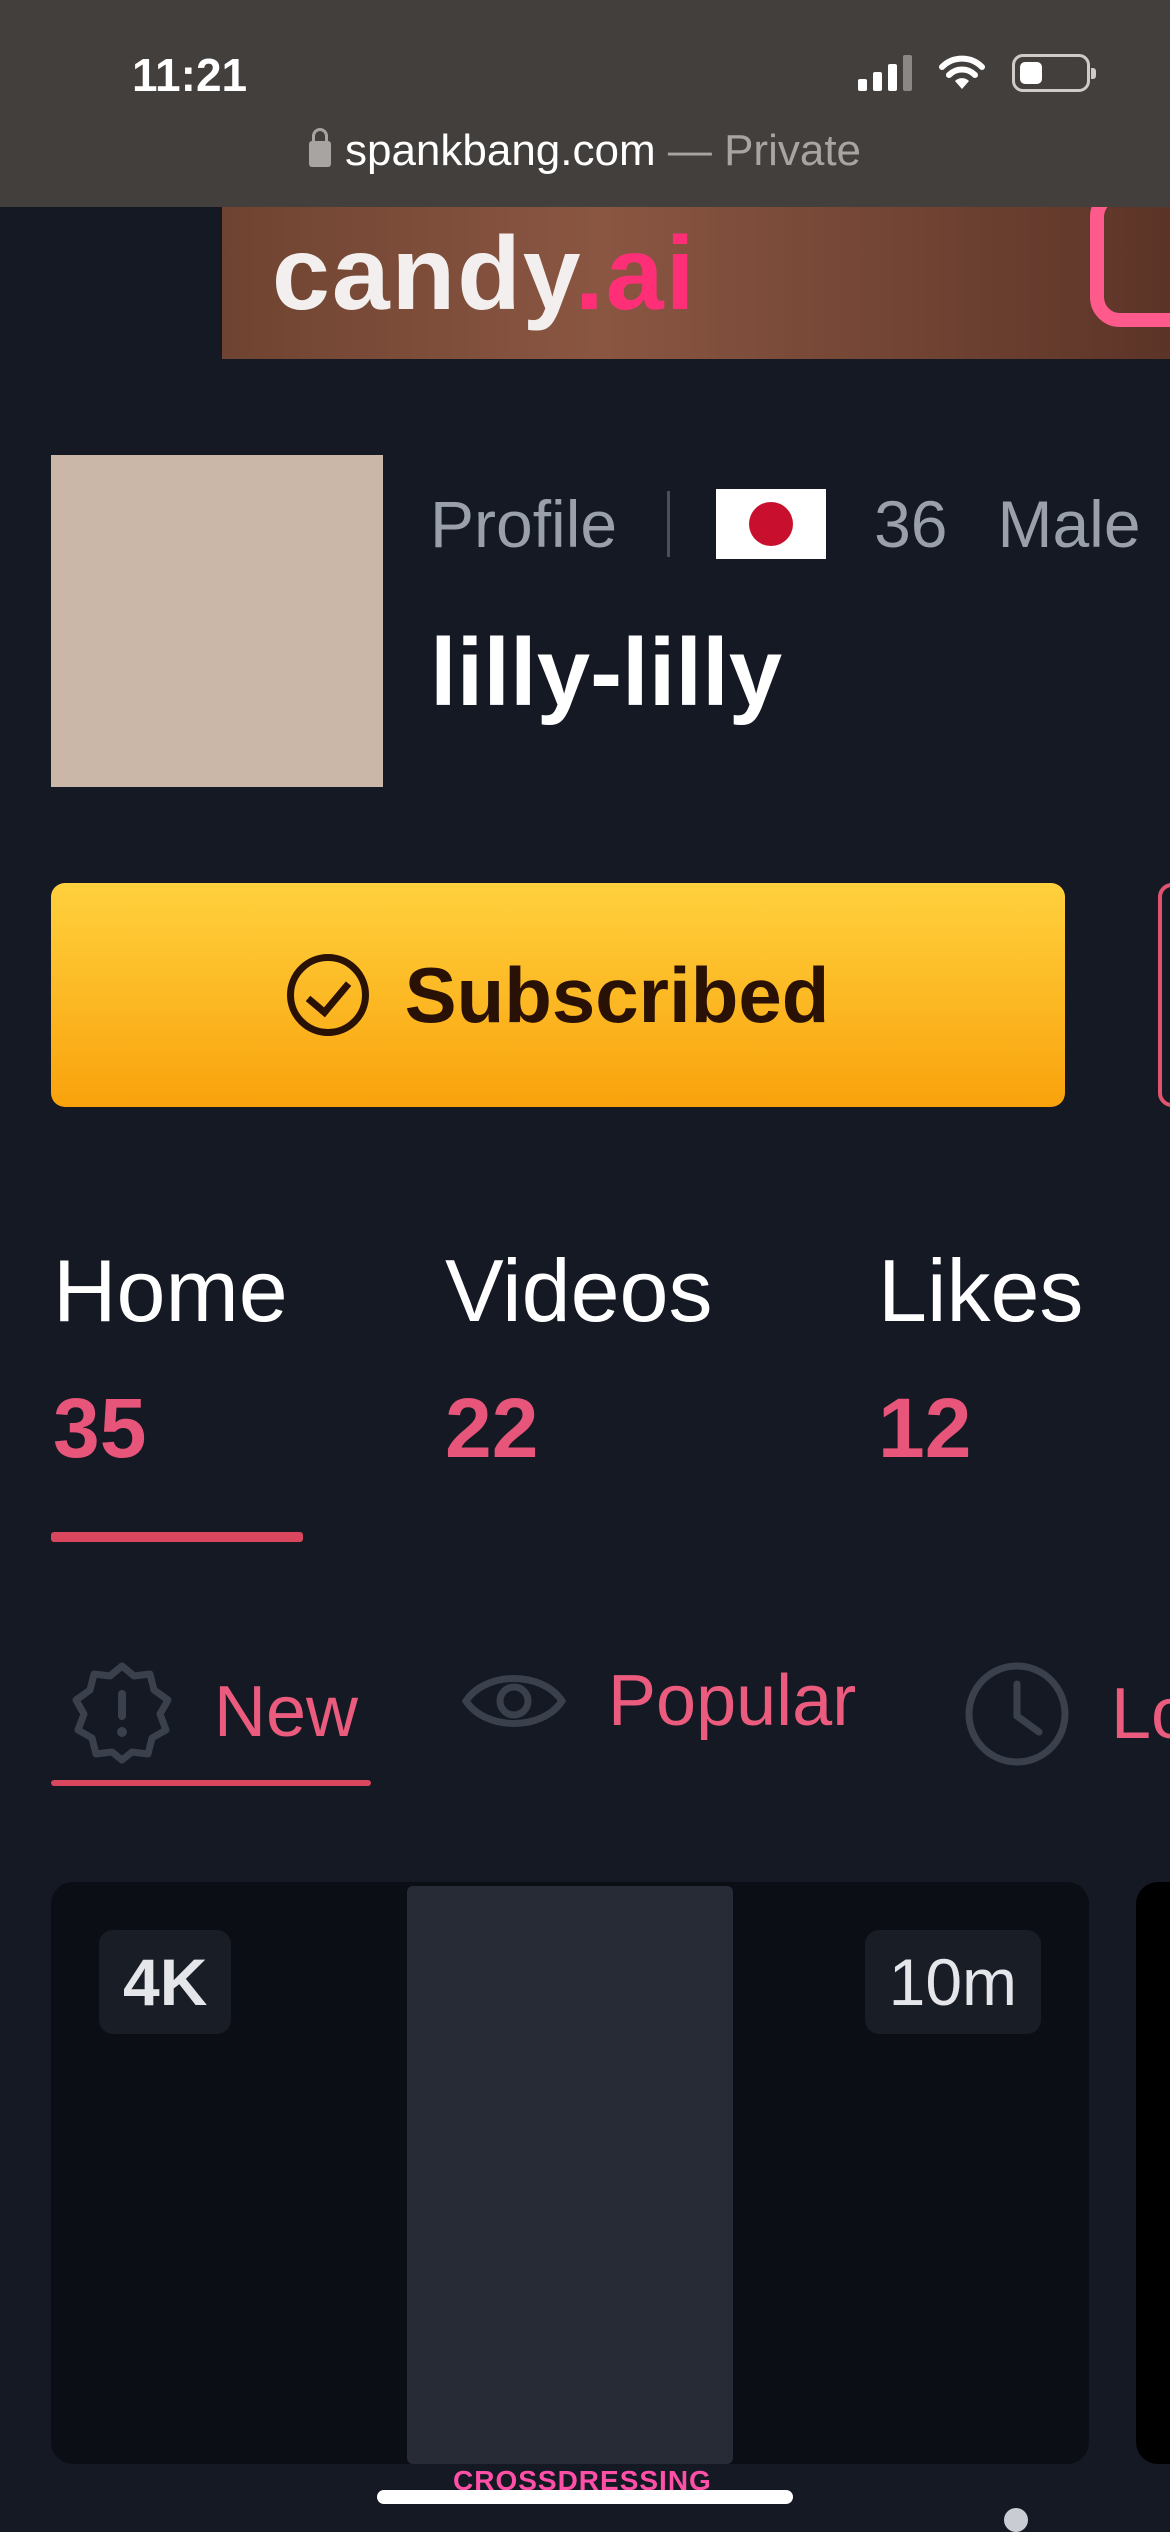  I want to click on sort-longest-label: Lo, so click(1140, 1714).